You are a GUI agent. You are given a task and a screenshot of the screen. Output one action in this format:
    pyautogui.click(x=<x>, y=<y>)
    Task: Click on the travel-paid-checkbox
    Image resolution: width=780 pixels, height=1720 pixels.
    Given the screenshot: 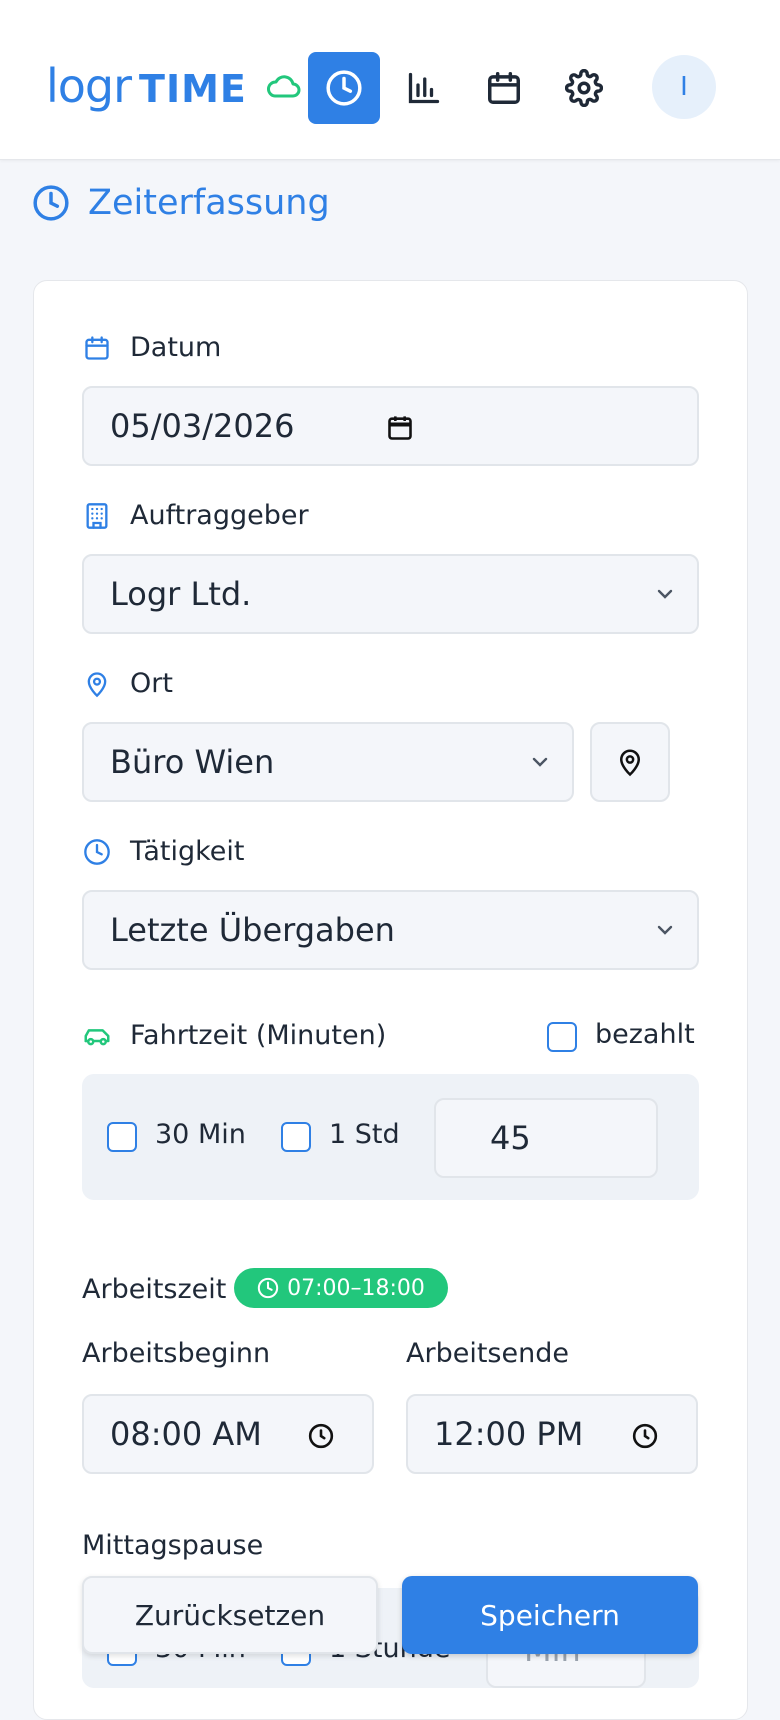 What is the action you would take?
    pyautogui.click(x=562, y=1037)
    